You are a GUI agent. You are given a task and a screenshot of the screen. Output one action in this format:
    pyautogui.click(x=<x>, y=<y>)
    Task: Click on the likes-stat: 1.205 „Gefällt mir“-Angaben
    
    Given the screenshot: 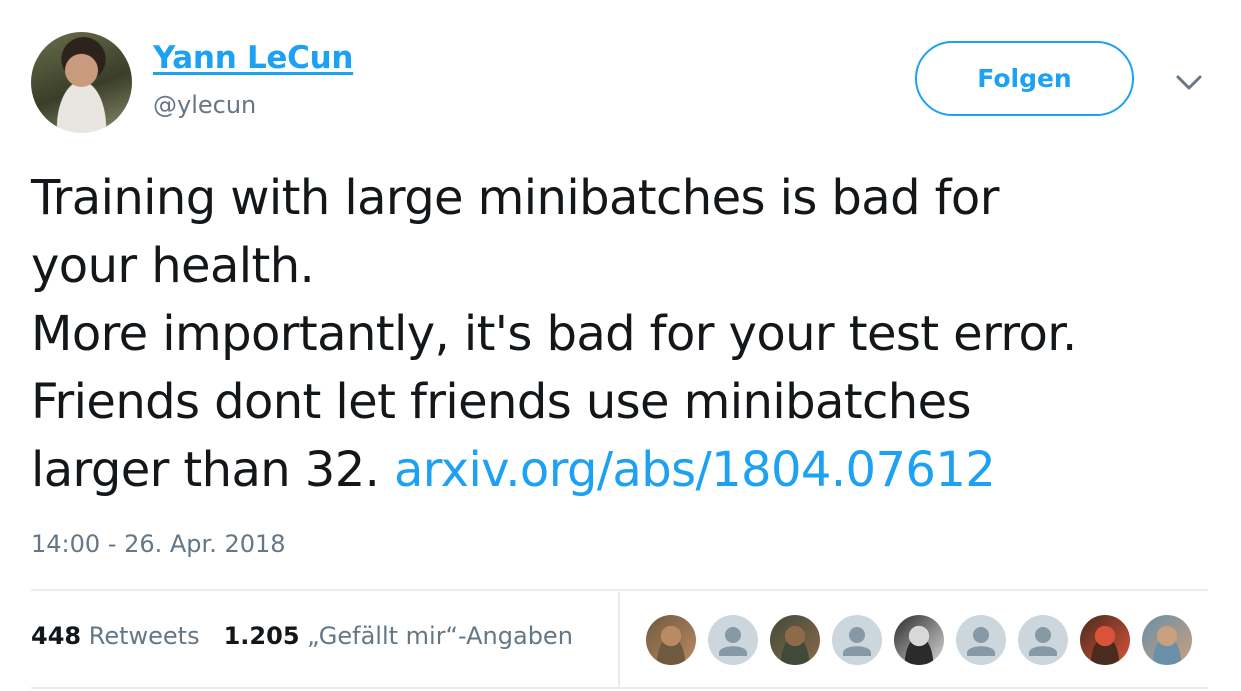 What is the action you would take?
    pyautogui.click(x=398, y=636)
    